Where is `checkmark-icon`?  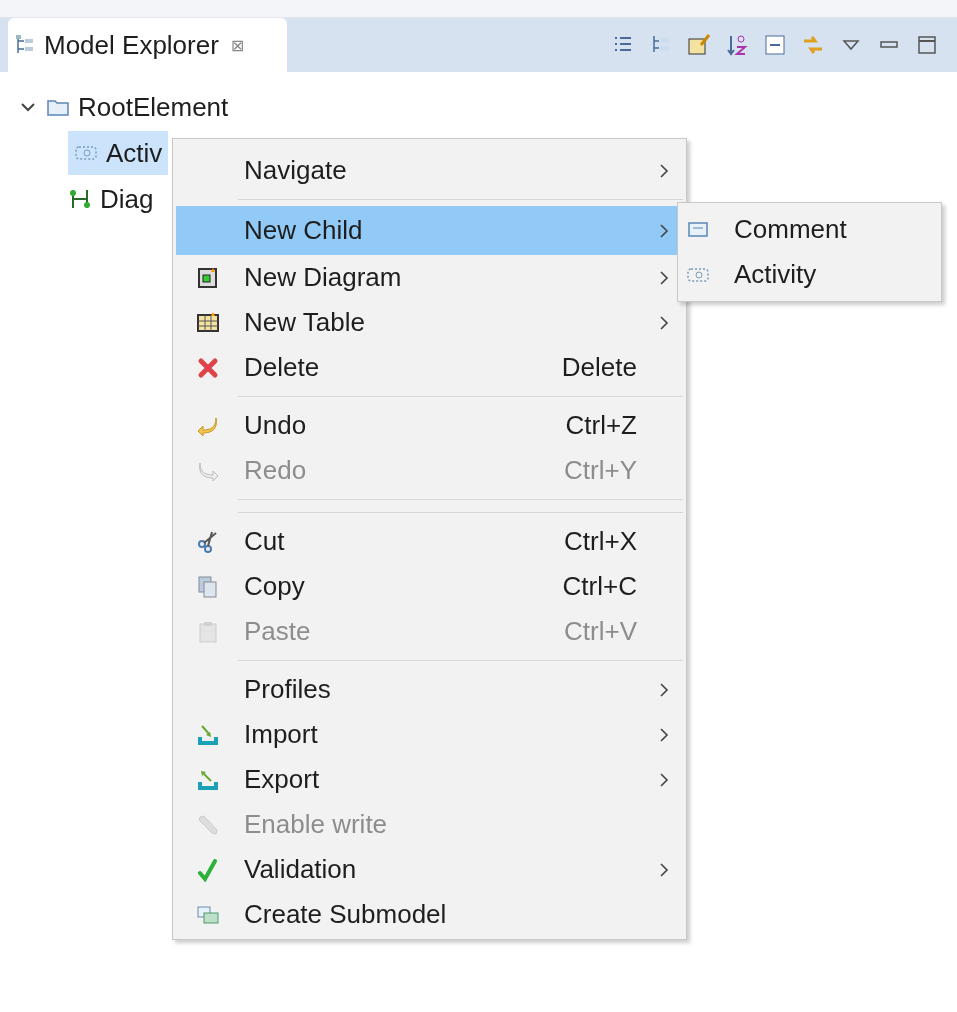 checkmark-icon is located at coordinates (208, 869).